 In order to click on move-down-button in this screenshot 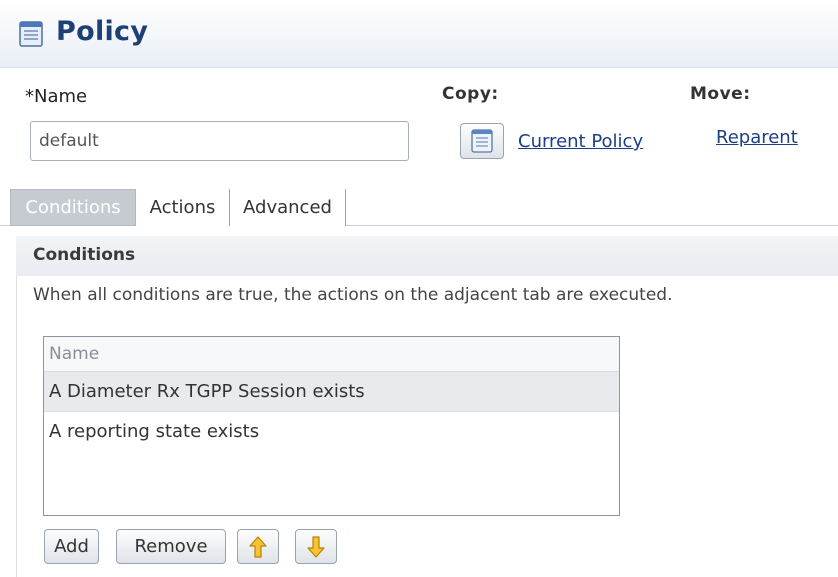, I will do `click(316, 546)`.